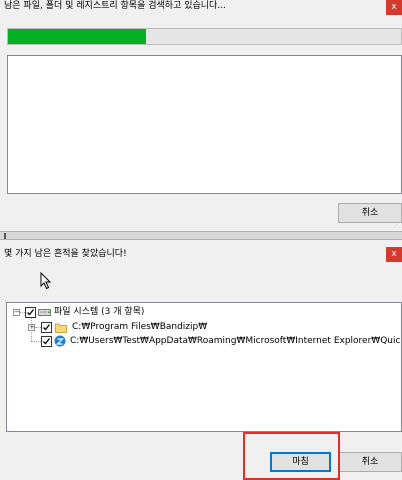  Describe the element at coordinates (394, 254) in the screenshot. I see `result-dialog-close-button: x` at that location.